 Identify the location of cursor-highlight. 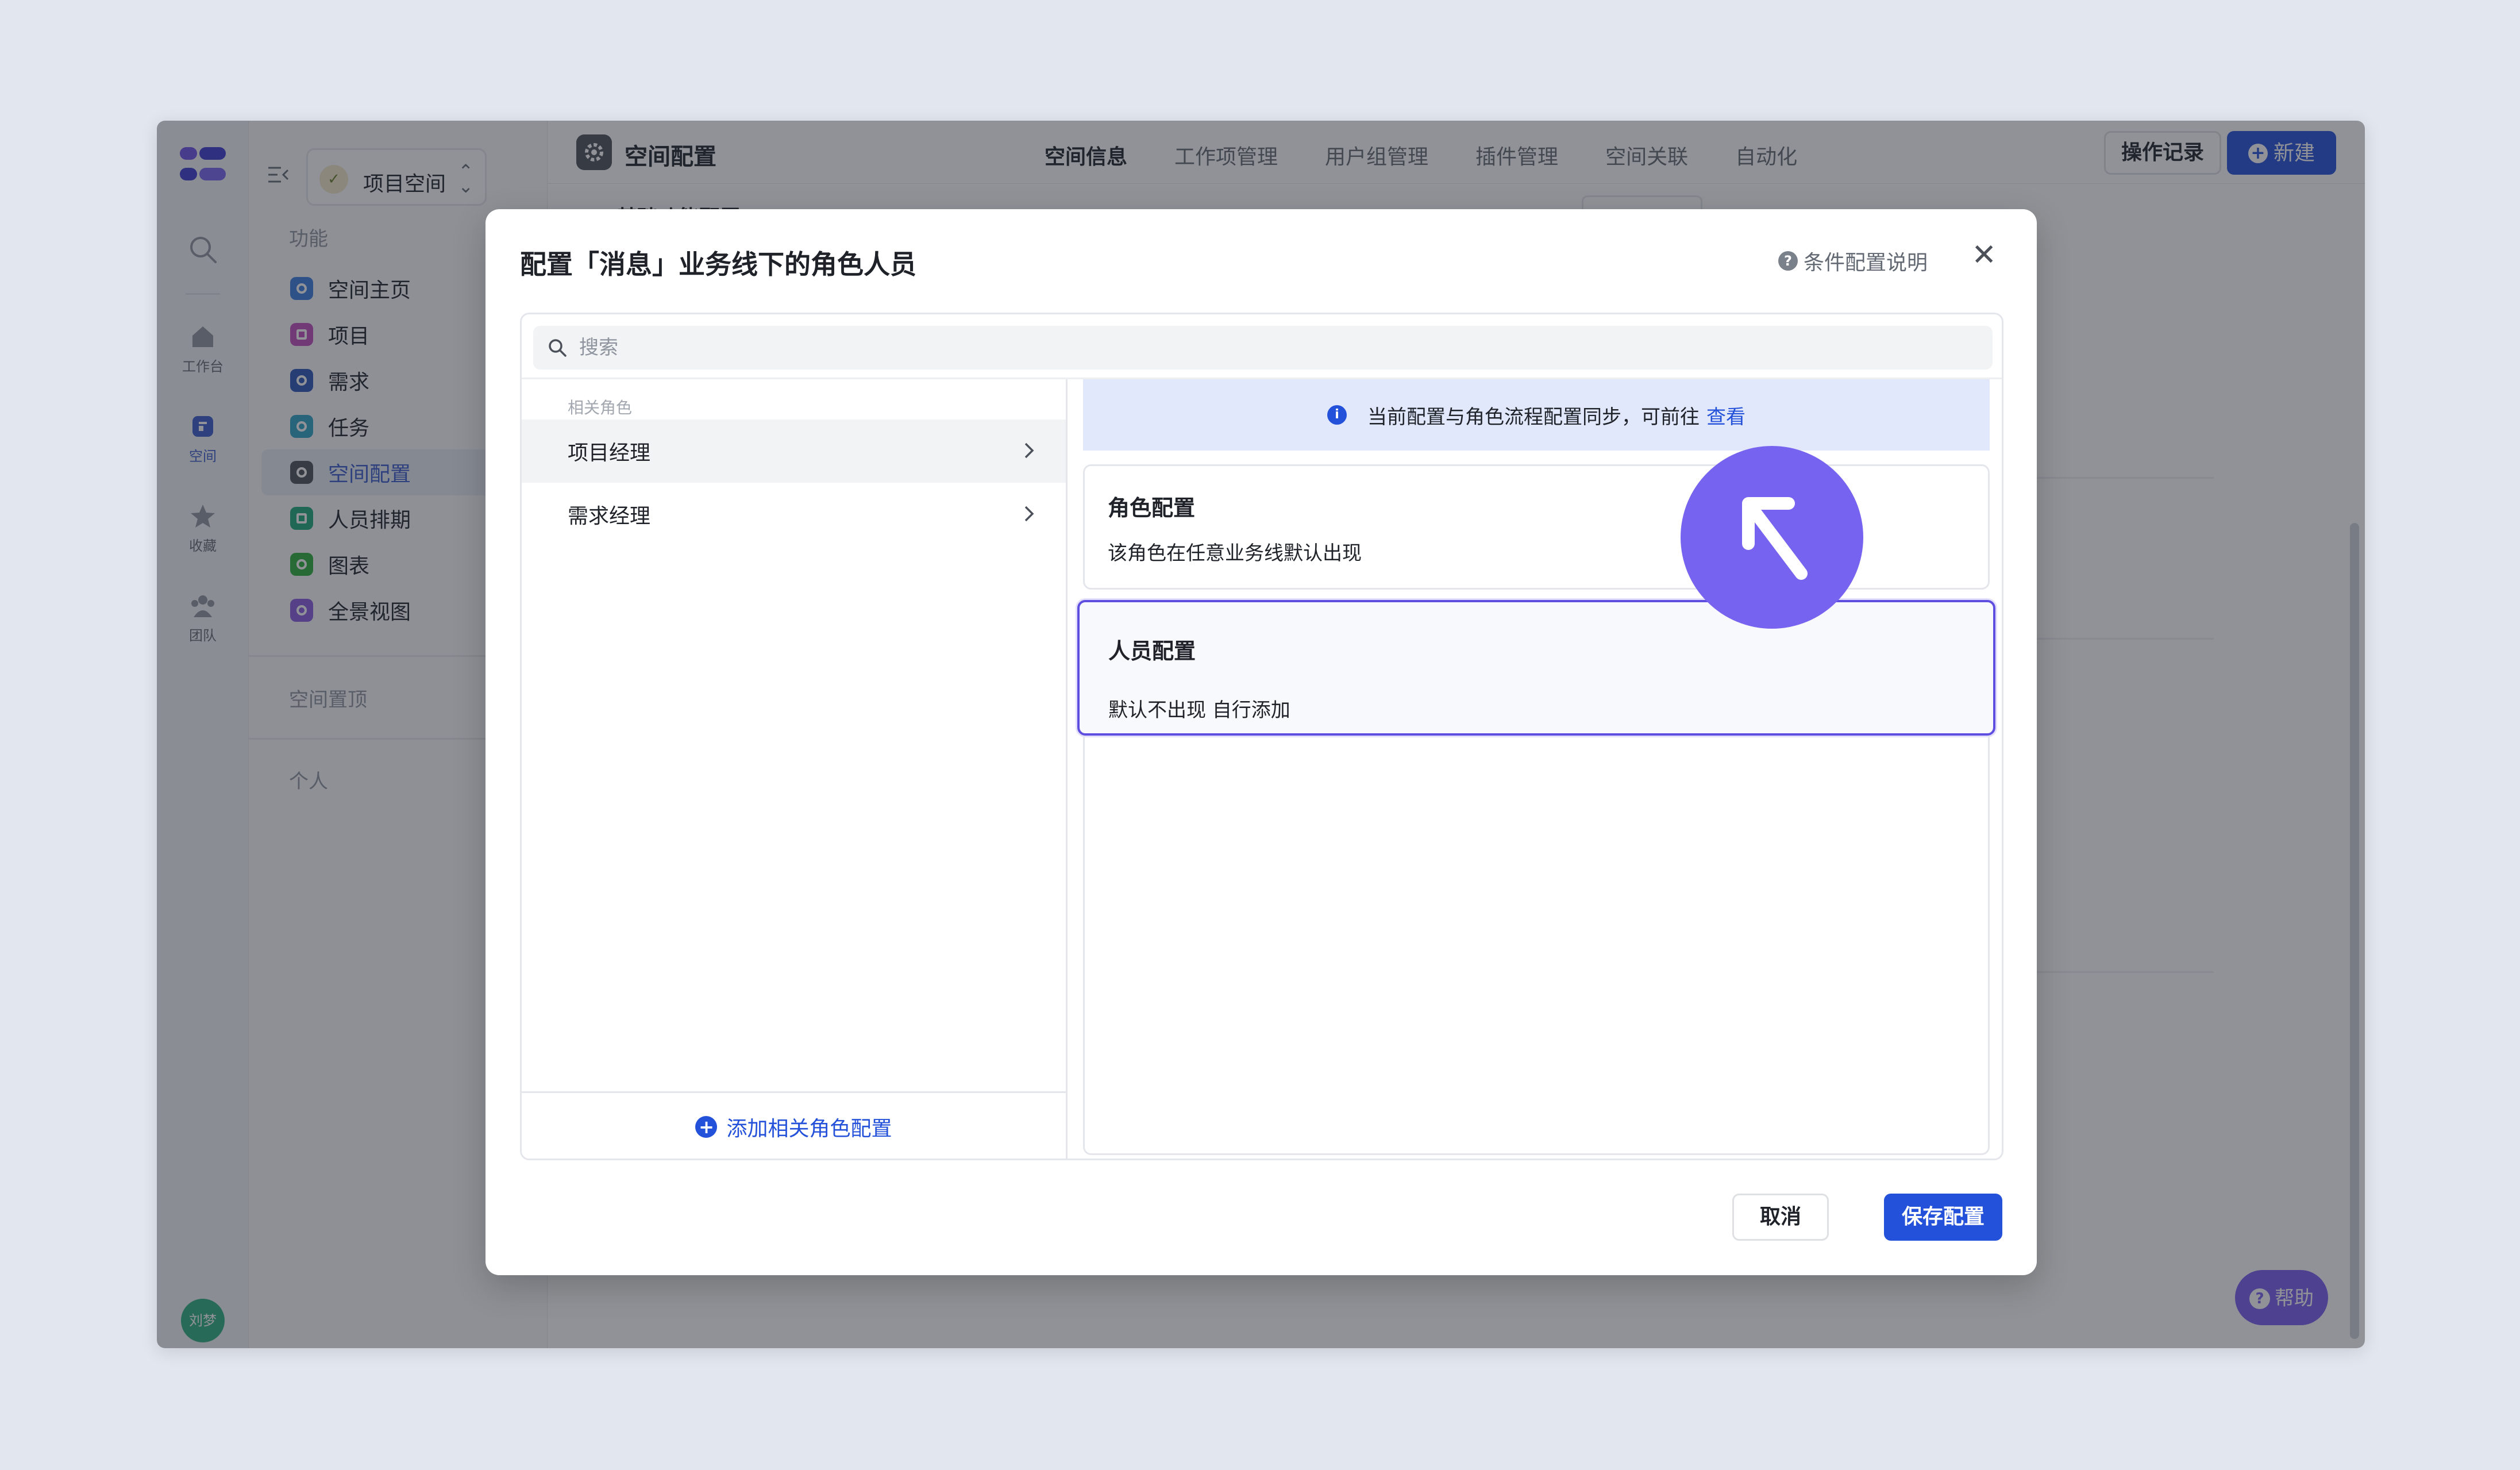
(1772, 537).